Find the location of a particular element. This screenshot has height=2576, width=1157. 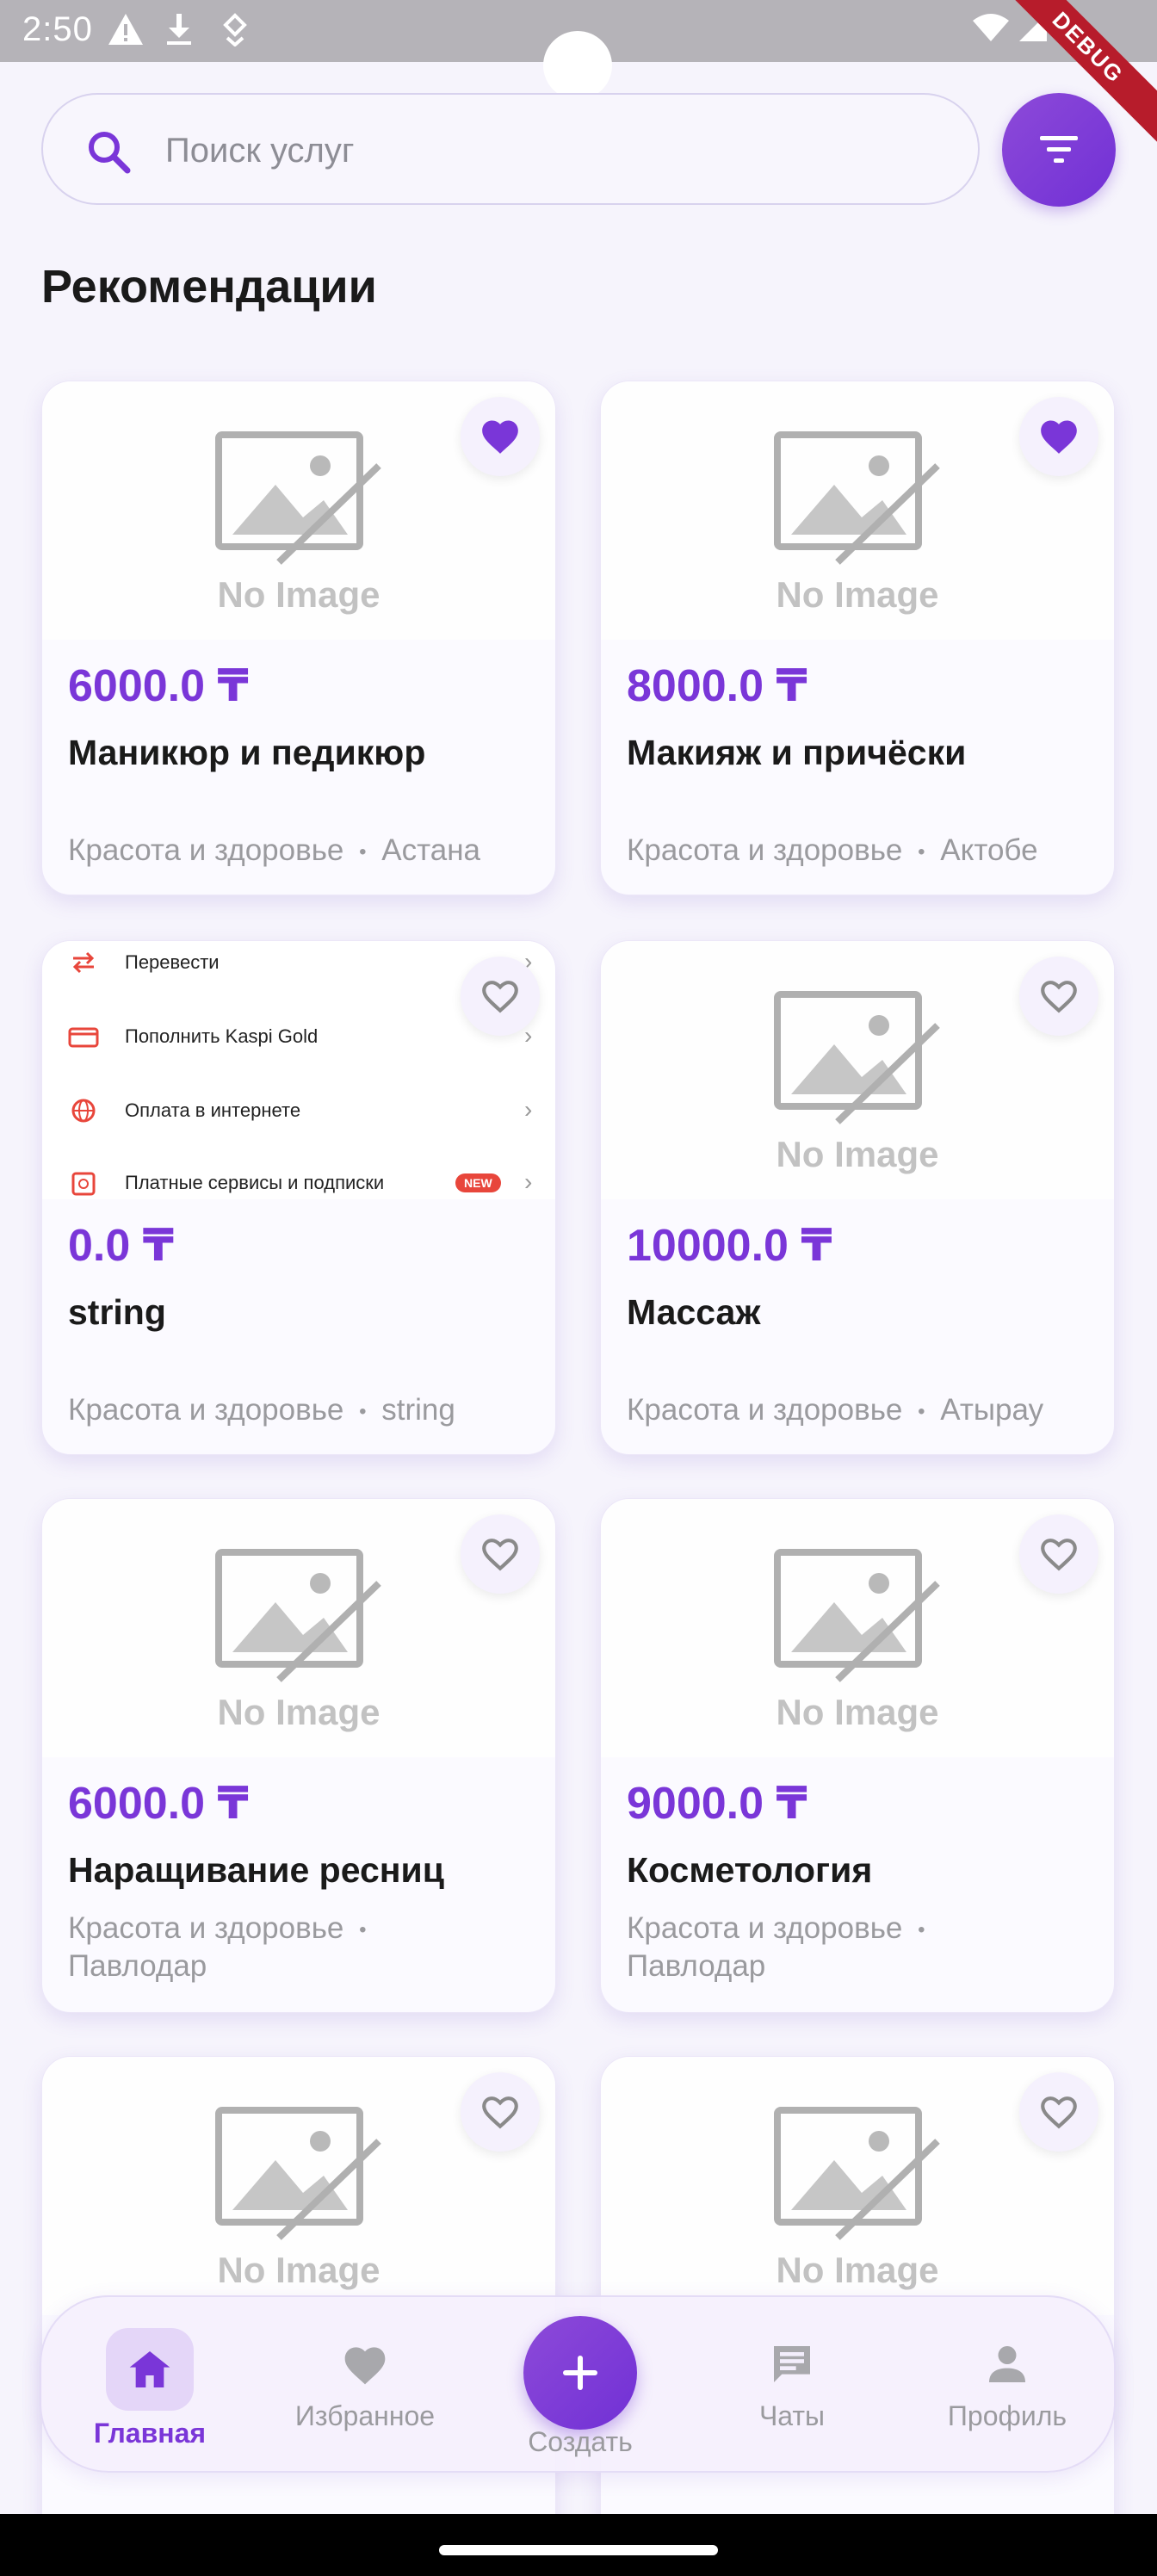

search-input is located at coordinates (553, 150).